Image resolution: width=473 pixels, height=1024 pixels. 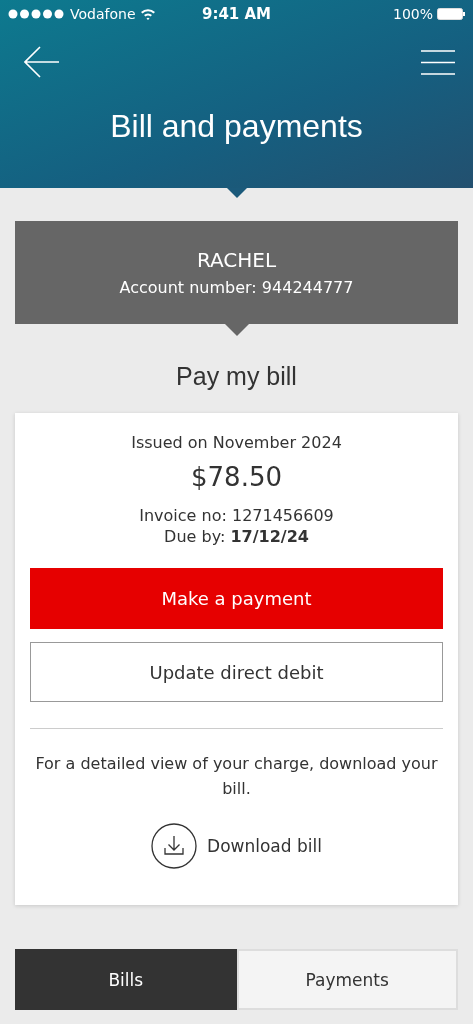 What do you see at coordinates (236, 14) in the screenshot?
I see `status-time: 9:41 AM` at bounding box center [236, 14].